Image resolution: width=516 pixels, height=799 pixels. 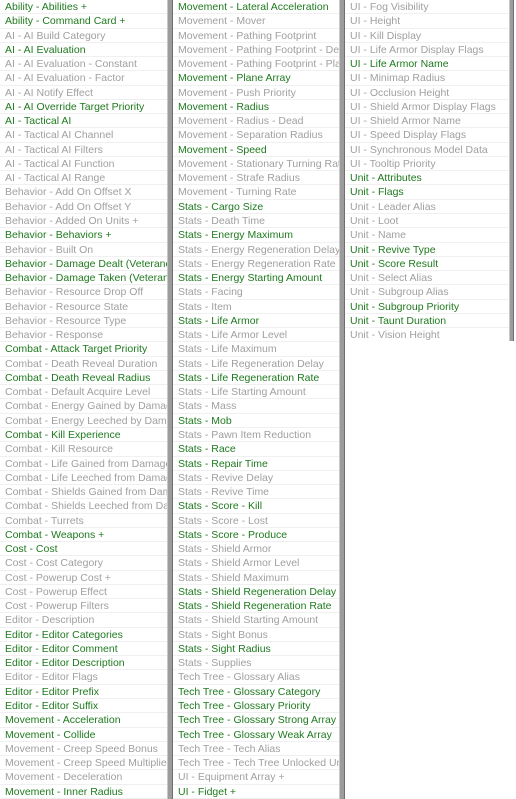 I want to click on field-list-item: Behavior - Resource Drop Off, so click(x=83, y=292).